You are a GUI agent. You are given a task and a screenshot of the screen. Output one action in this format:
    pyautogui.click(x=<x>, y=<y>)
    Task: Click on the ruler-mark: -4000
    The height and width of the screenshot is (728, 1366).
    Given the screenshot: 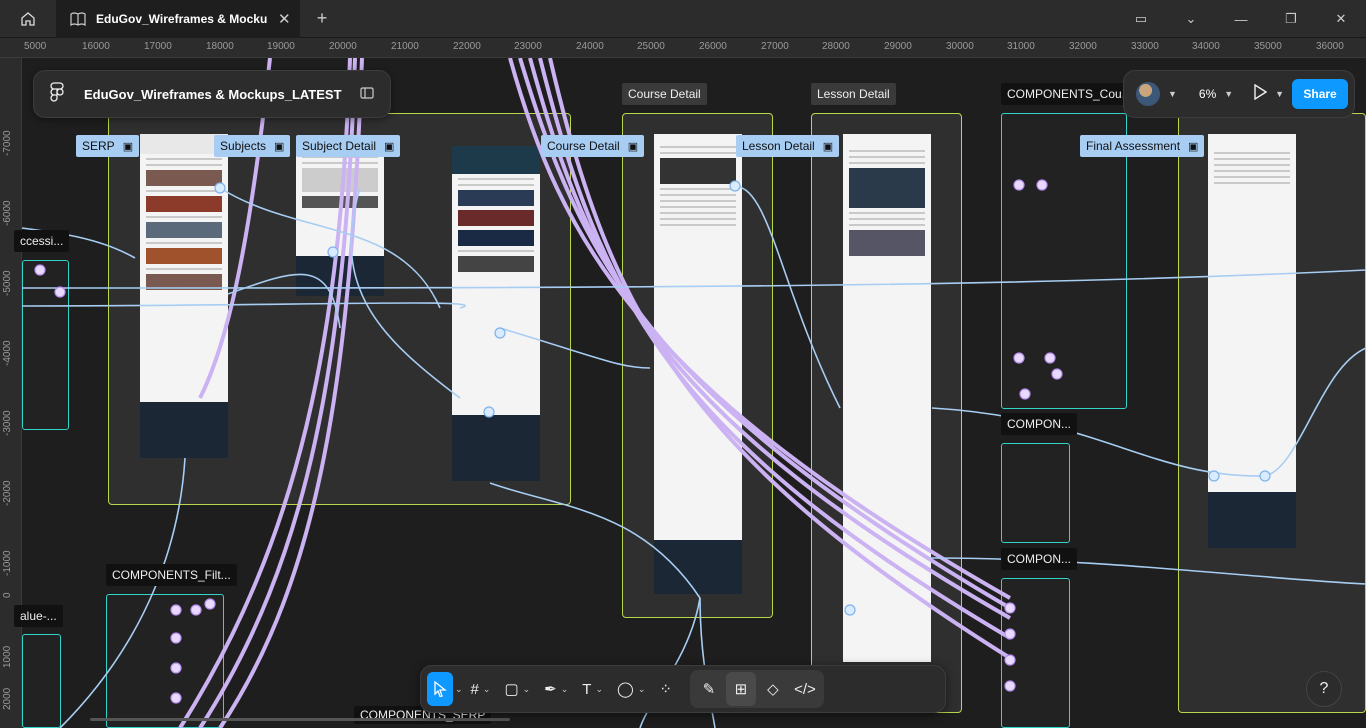 What is the action you would take?
    pyautogui.click(x=7, y=353)
    